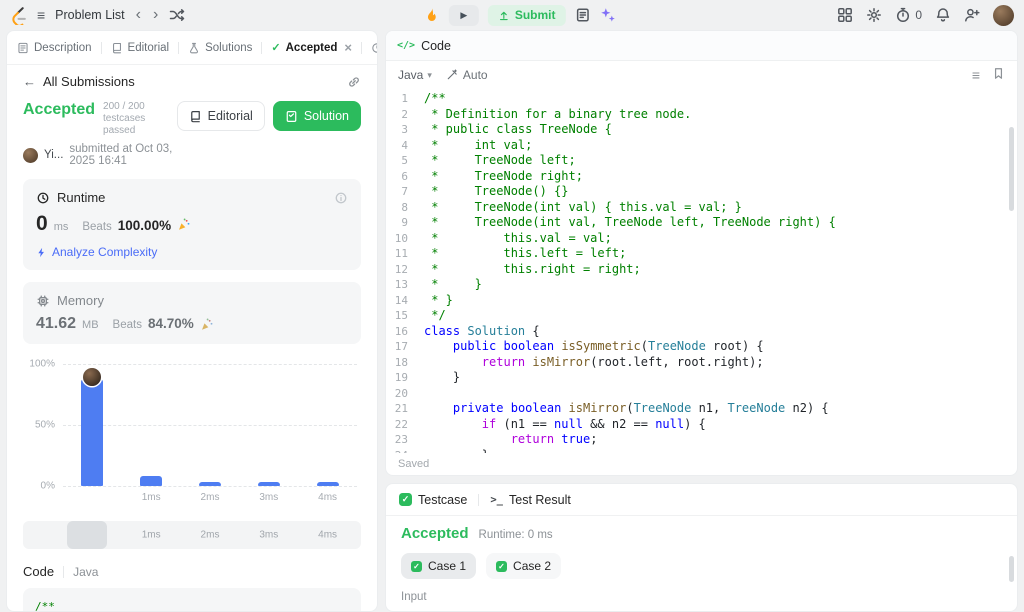 This screenshot has width=1024, height=612. What do you see at coordinates (701, 75) in the screenshot?
I see `editor-toolbar: Java ▾ Auto ≡` at bounding box center [701, 75].